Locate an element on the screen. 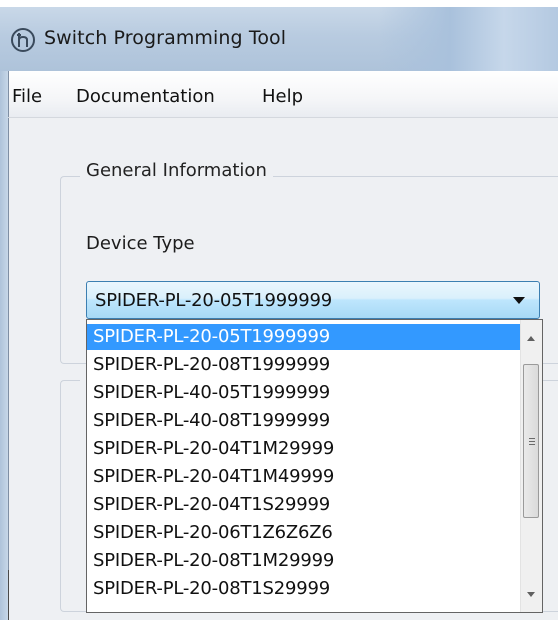  dropdown-option: SPIDER-PL-20-08T1M29999 is located at coordinates (304, 561).